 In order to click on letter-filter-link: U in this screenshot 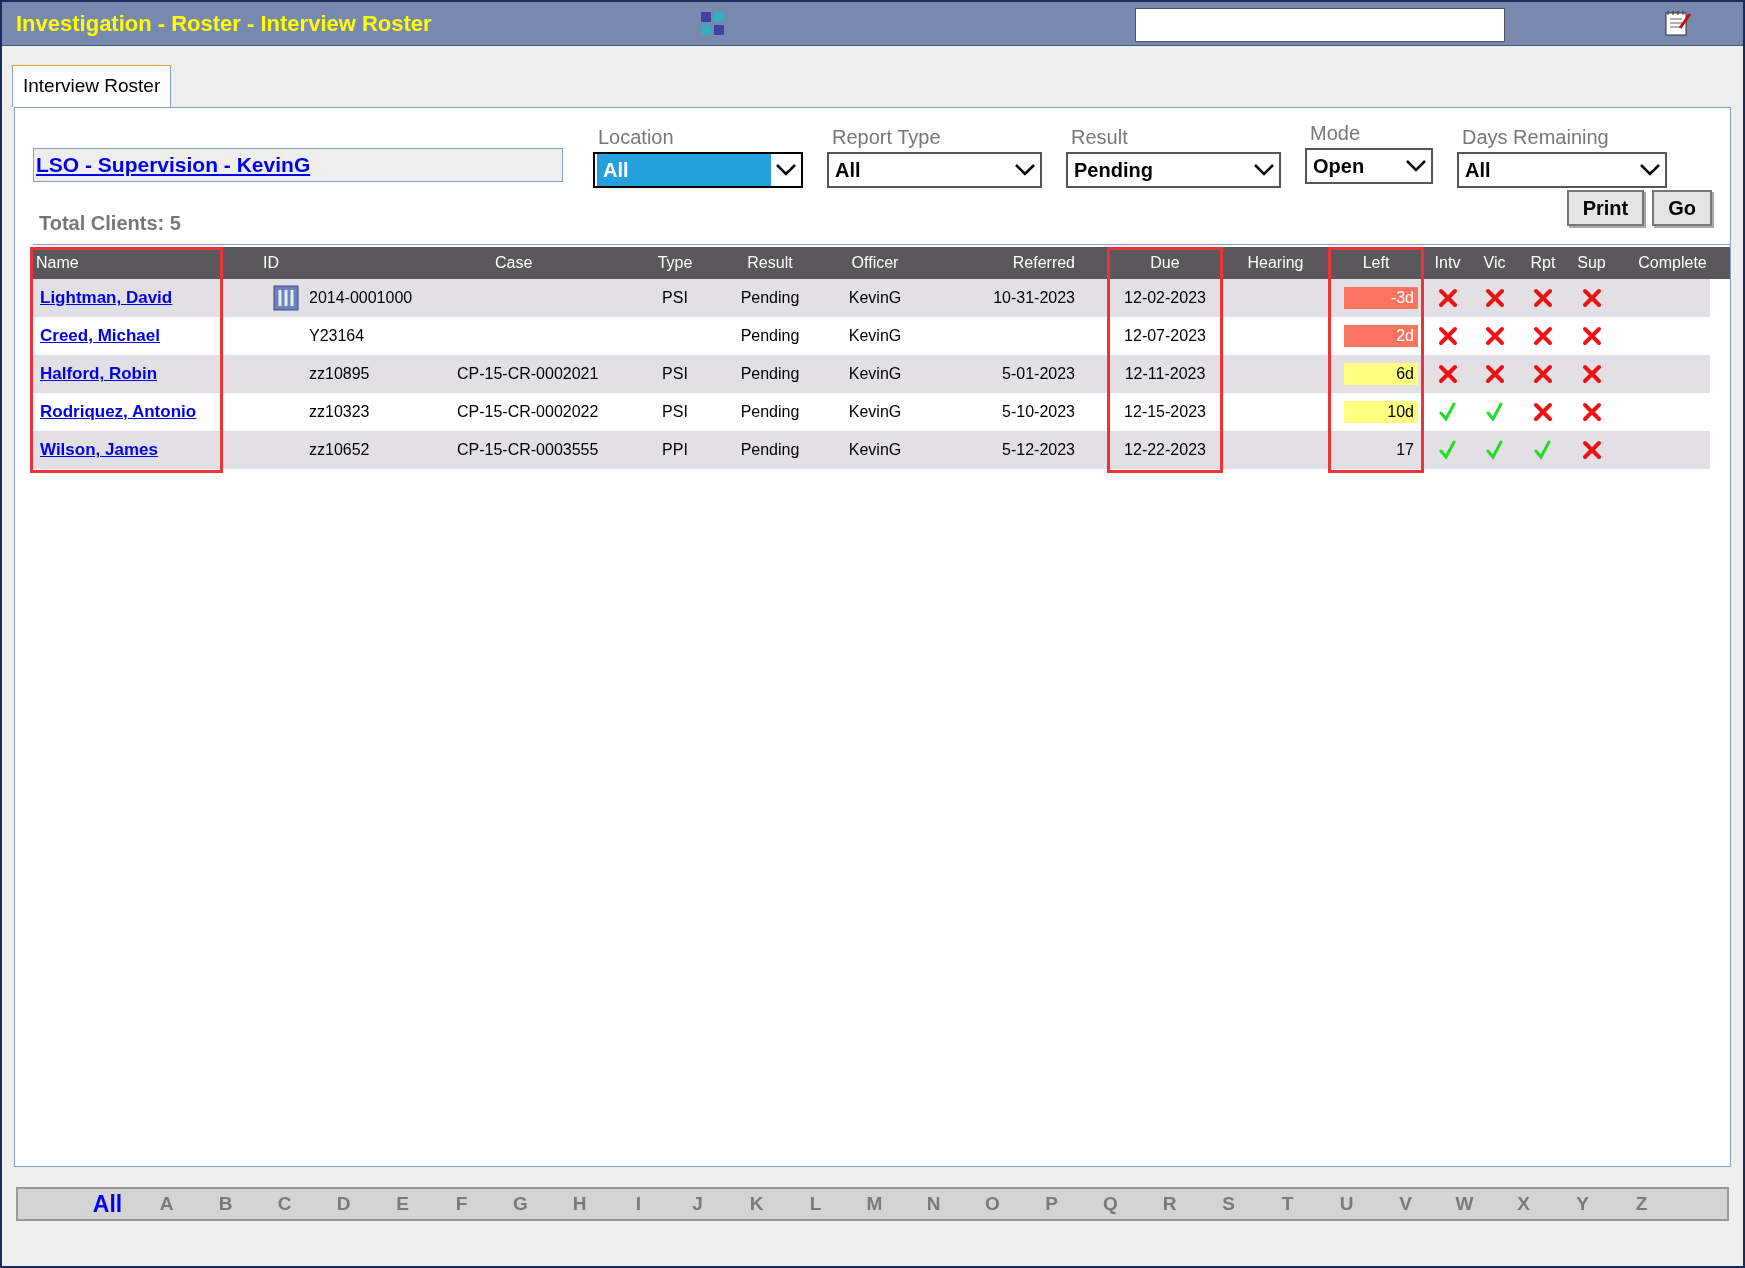, I will do `click(1346, 1204)`.